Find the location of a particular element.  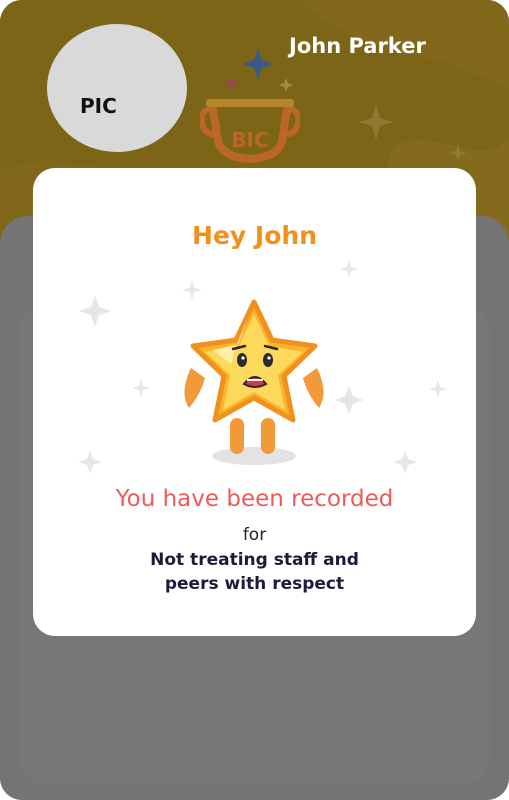

avatar: PIC is located at coordinates (117, 88).